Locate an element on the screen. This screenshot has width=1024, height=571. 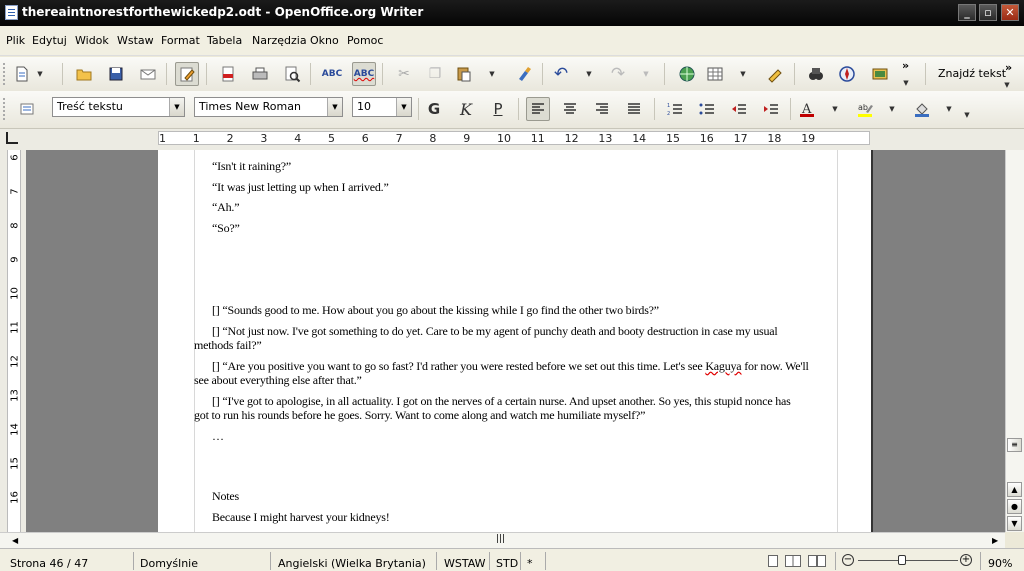
zoom-slider-track is located at coordinates (908, 560).